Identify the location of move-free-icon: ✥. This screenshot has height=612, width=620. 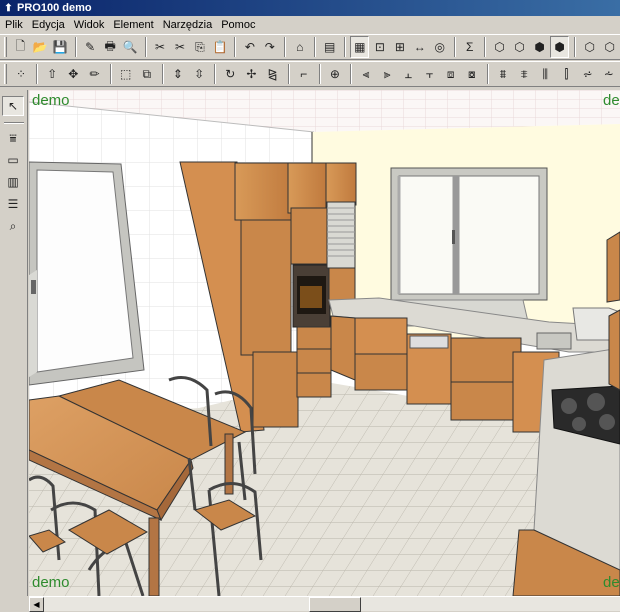
(73, 74).